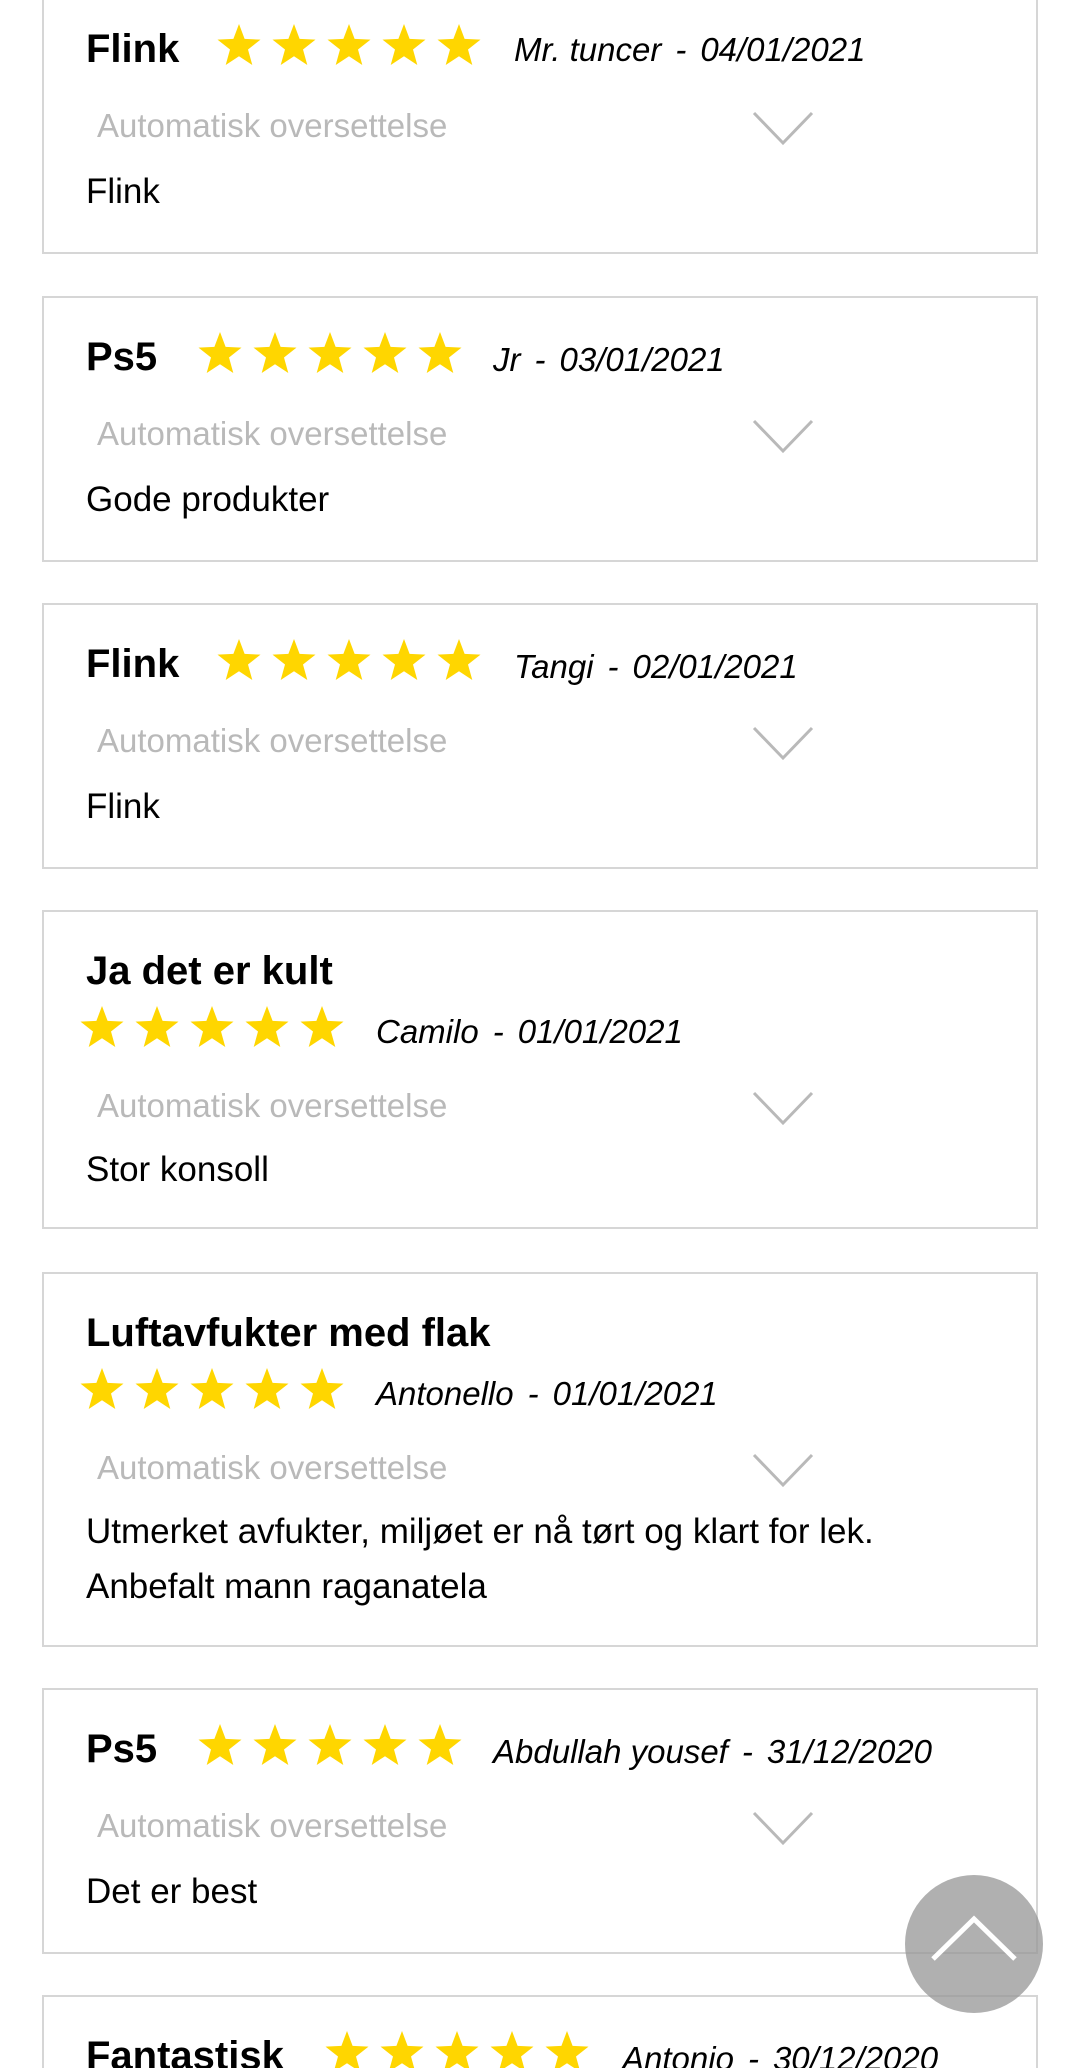 The height and width of the screenshot is (2068, 1080). I want to click on review-date: 31/12/2020, so click(849, 1751).